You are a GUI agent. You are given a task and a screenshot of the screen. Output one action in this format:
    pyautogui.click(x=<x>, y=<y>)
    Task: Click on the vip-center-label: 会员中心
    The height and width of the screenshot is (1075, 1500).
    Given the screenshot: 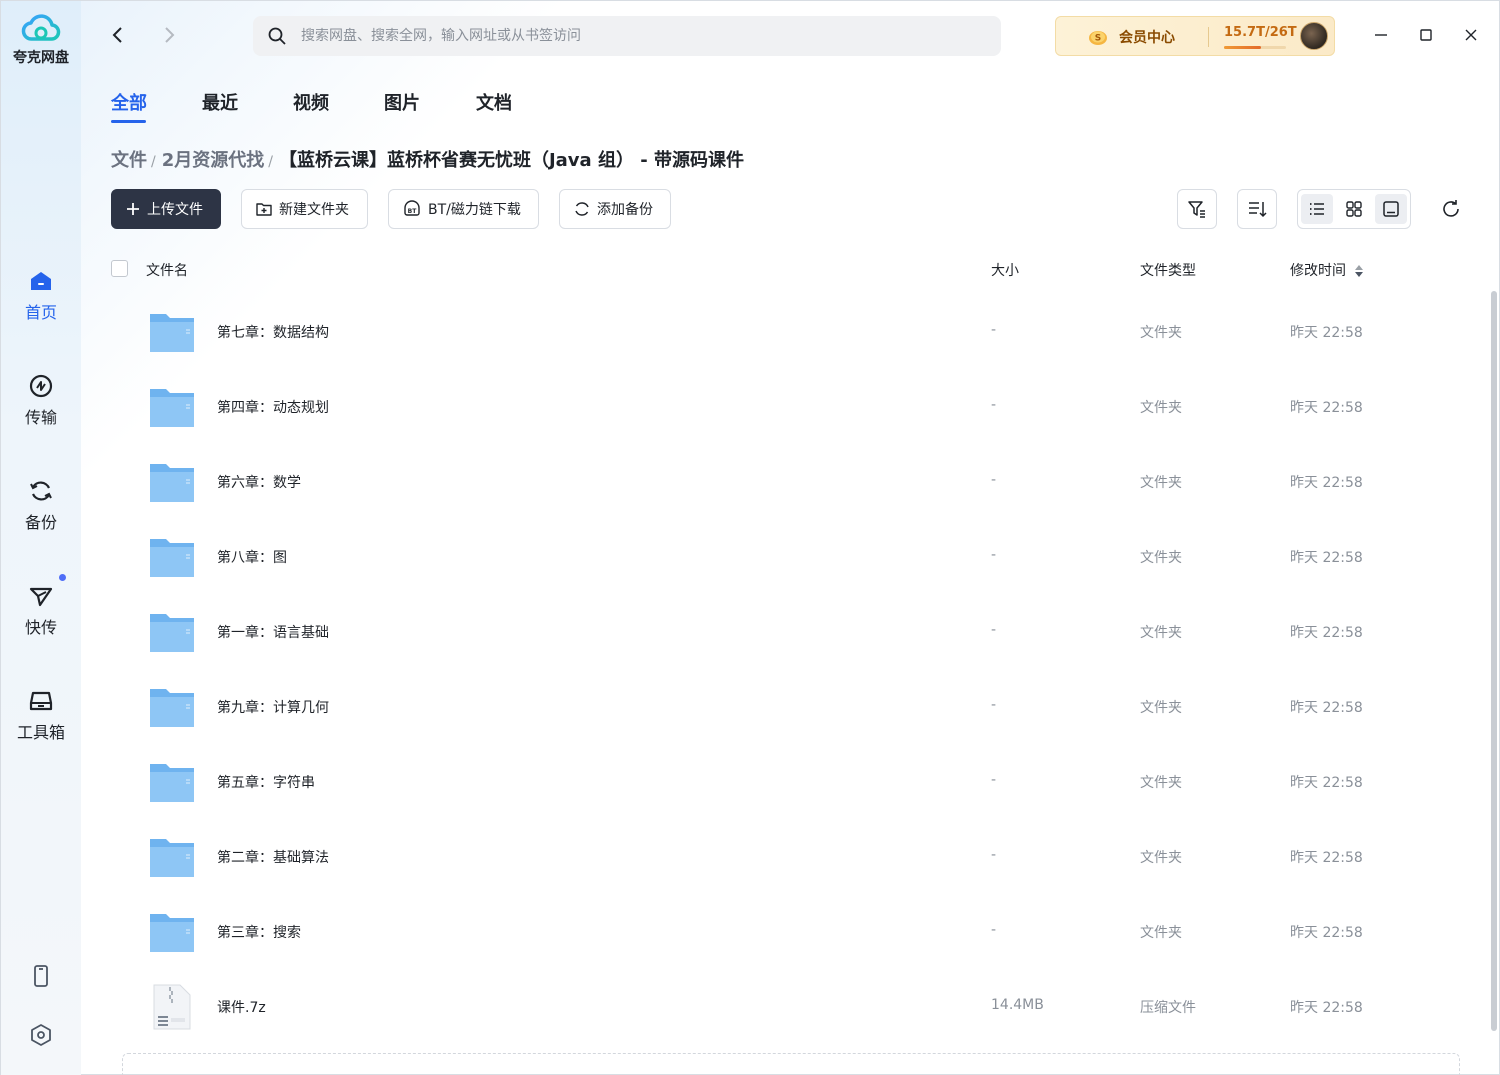 What is the action you would take?
    pyautogui.click(x=1147, y=38)
    